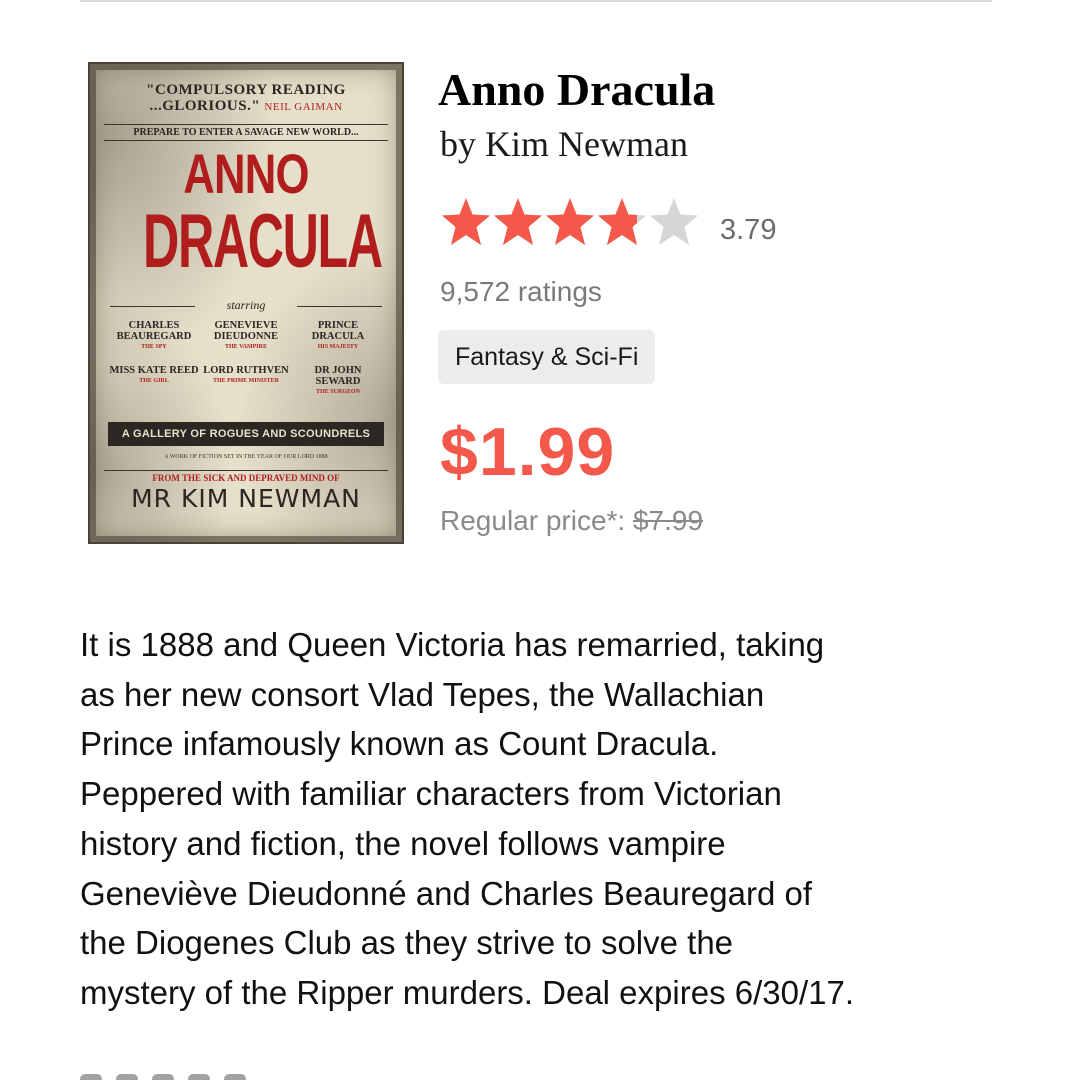 The width and height of the screenshot is (1080, 1080). Describe the element at coordinates (536, 1) in the screenshot. I see `top-divider` at that location.